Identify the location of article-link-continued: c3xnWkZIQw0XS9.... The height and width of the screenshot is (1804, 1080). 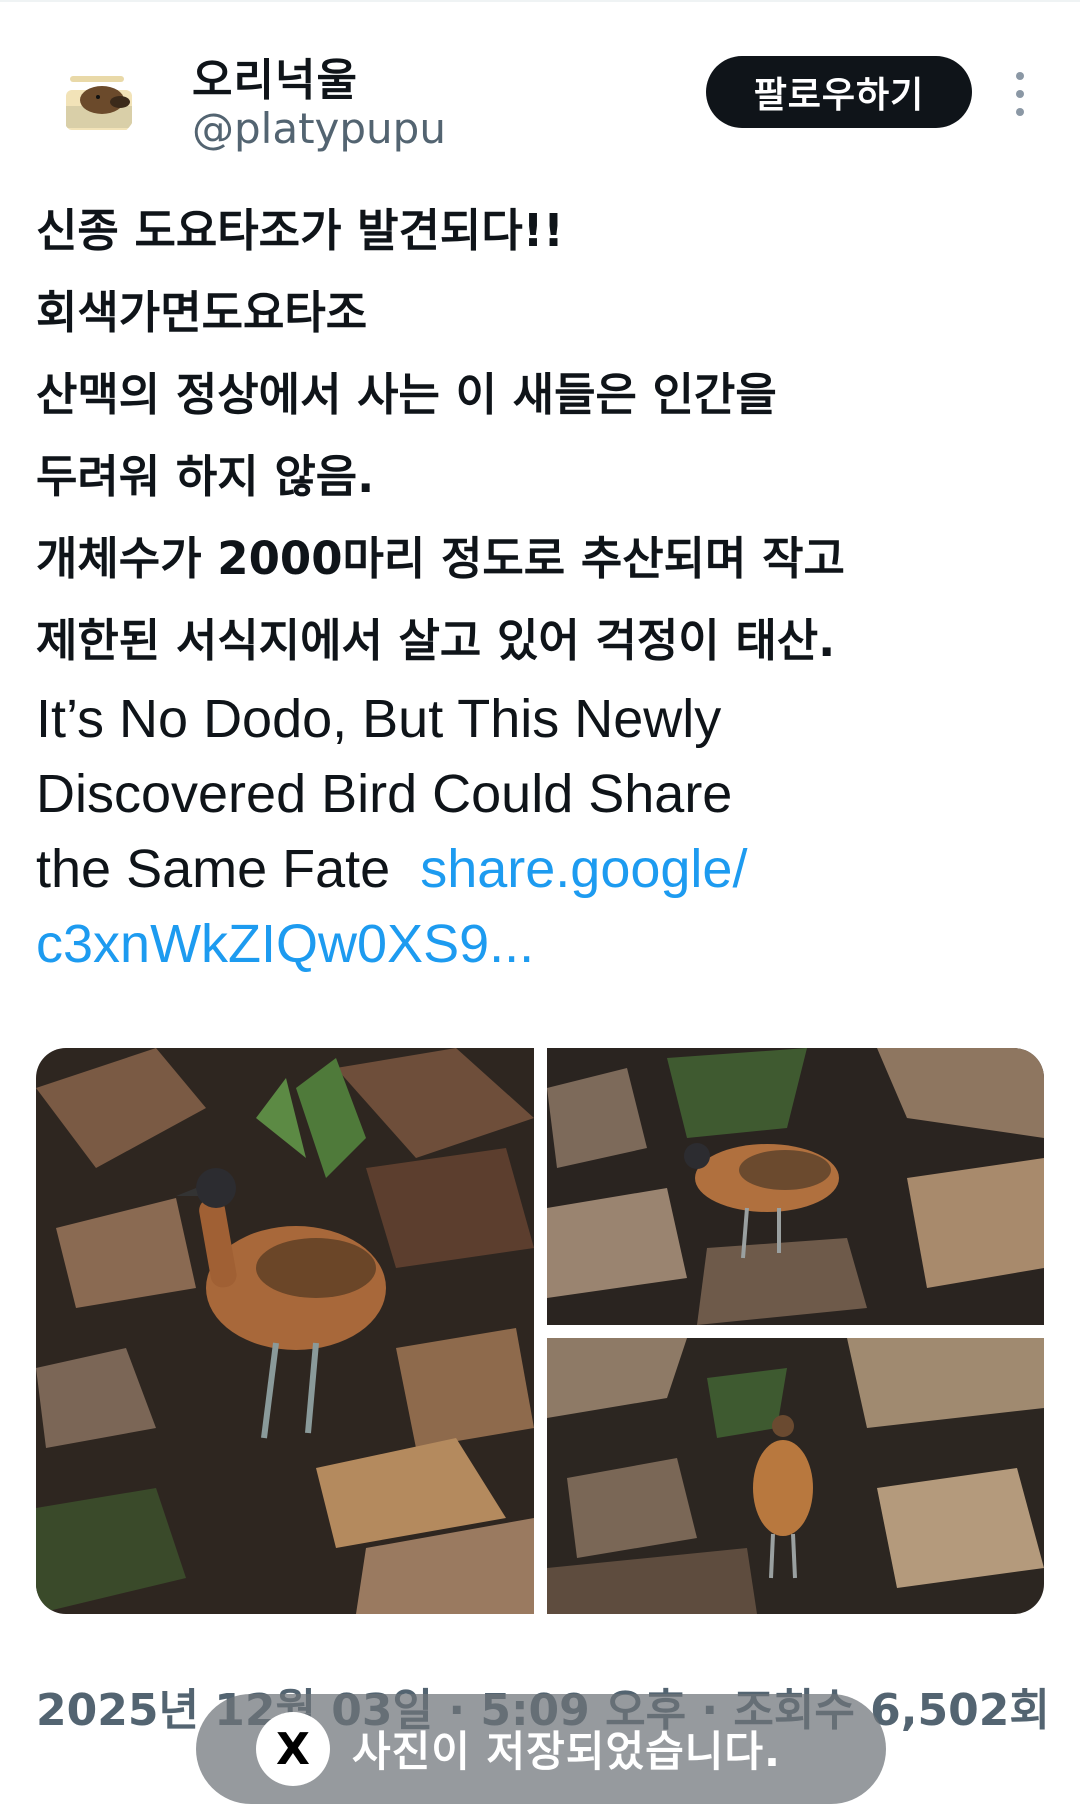
(536, 944).